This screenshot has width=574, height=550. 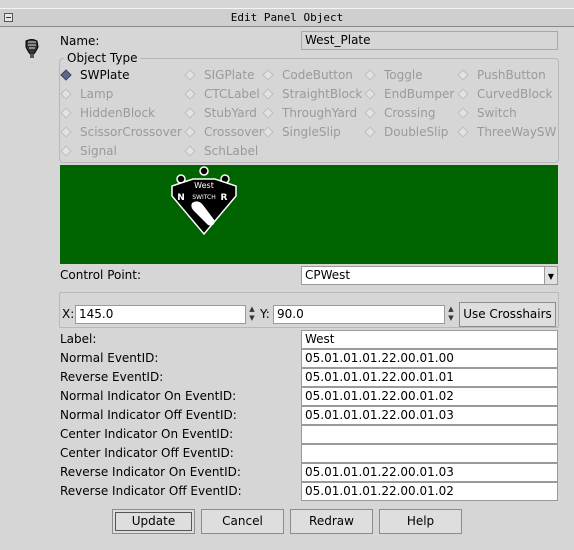 I want to click on control-point-label: Control Point:, so click(x=101, y=275).